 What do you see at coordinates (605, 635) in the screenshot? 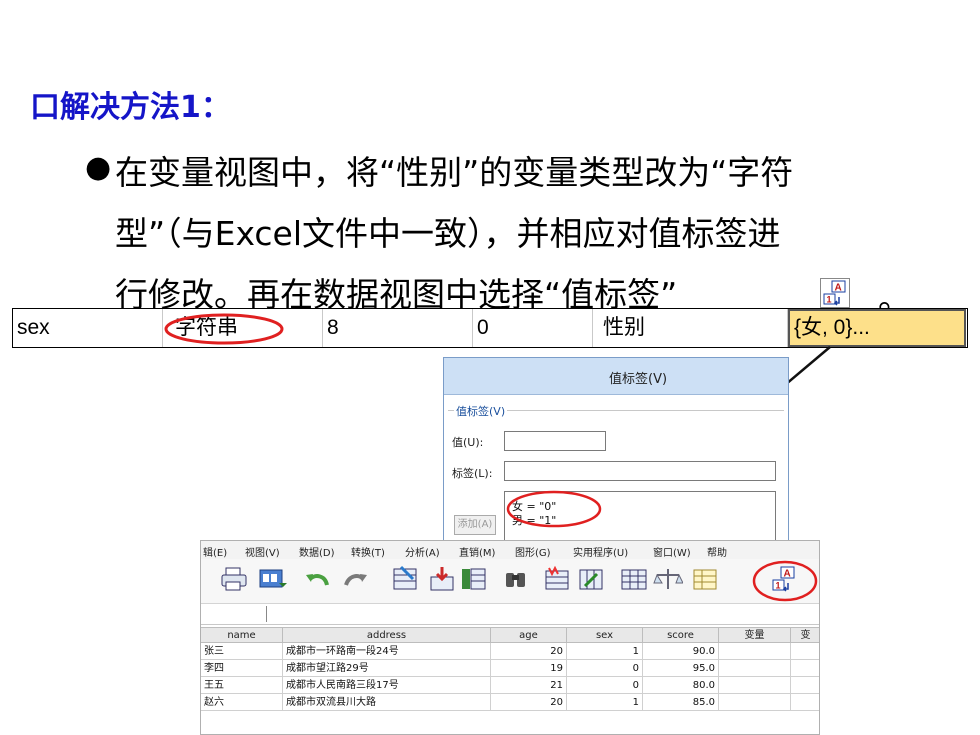
I see `column-header-sex: sex` at bounding box center [605, 635].